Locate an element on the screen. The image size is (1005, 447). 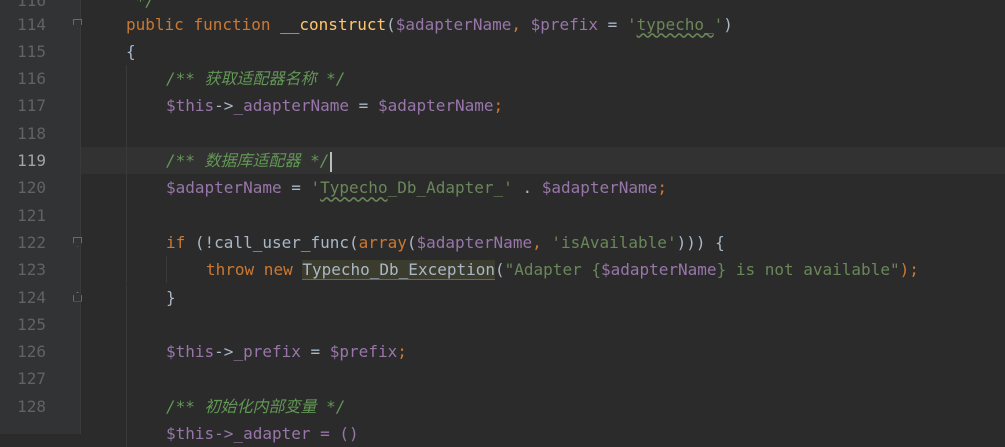
line-number: 128 is located at coordinates (31, 406).